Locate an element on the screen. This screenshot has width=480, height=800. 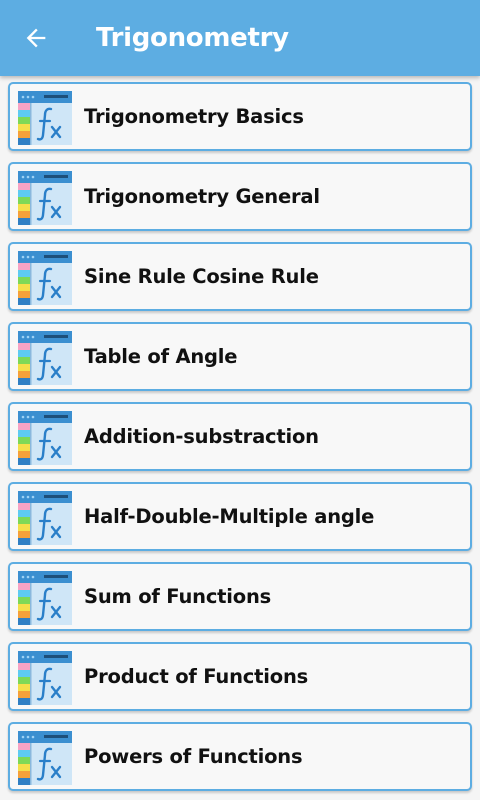
topic-label: Half-Double-Multiple angle is located at coordinates (229, 516).